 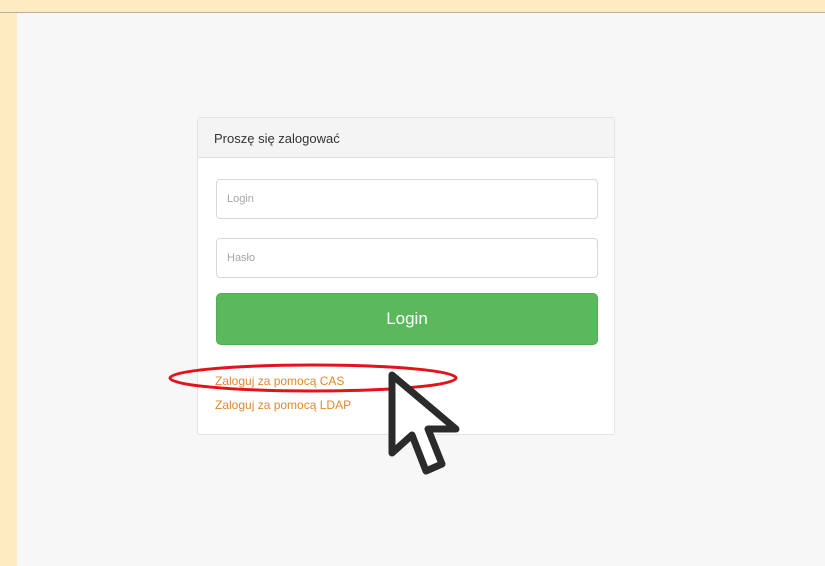 I want to click on ldap-login-link: Zaloguj za pomocą LDAP, so click(x=283, y=405).